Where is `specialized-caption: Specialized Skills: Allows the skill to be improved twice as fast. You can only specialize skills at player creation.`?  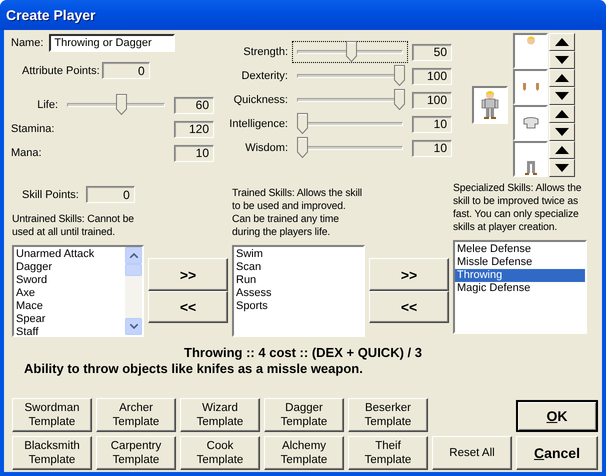 specialized-caption: Specialized Skills: Allows the skill to be improved twice as fast. You can only specialize skills at player creation. is located at coordinates (517, 208).